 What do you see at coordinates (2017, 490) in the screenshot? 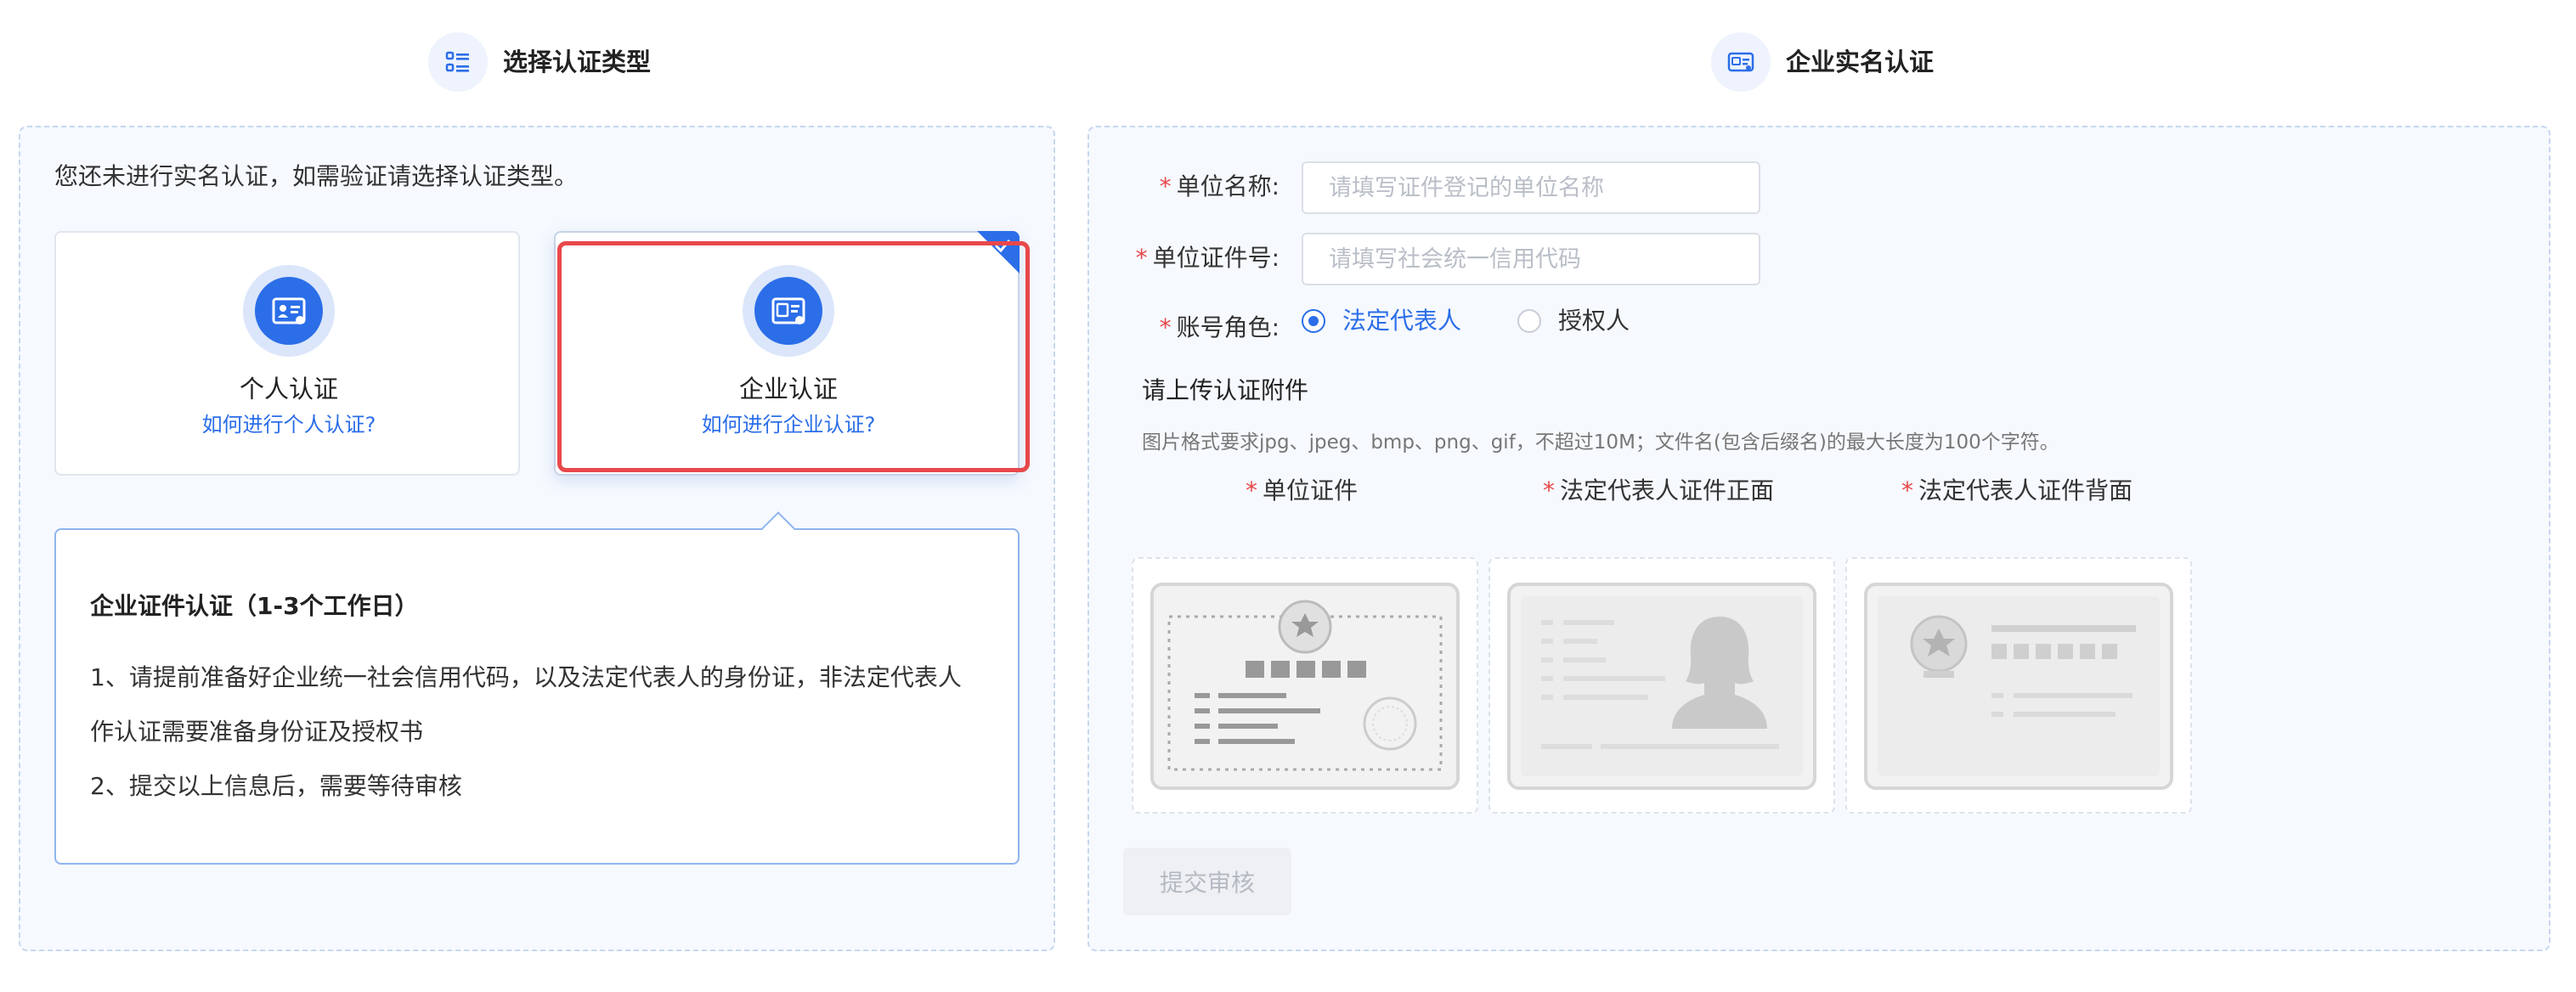
I see `upload-label-id-back: * 法定代表人证件背面` at bounding box center [2017, 490].